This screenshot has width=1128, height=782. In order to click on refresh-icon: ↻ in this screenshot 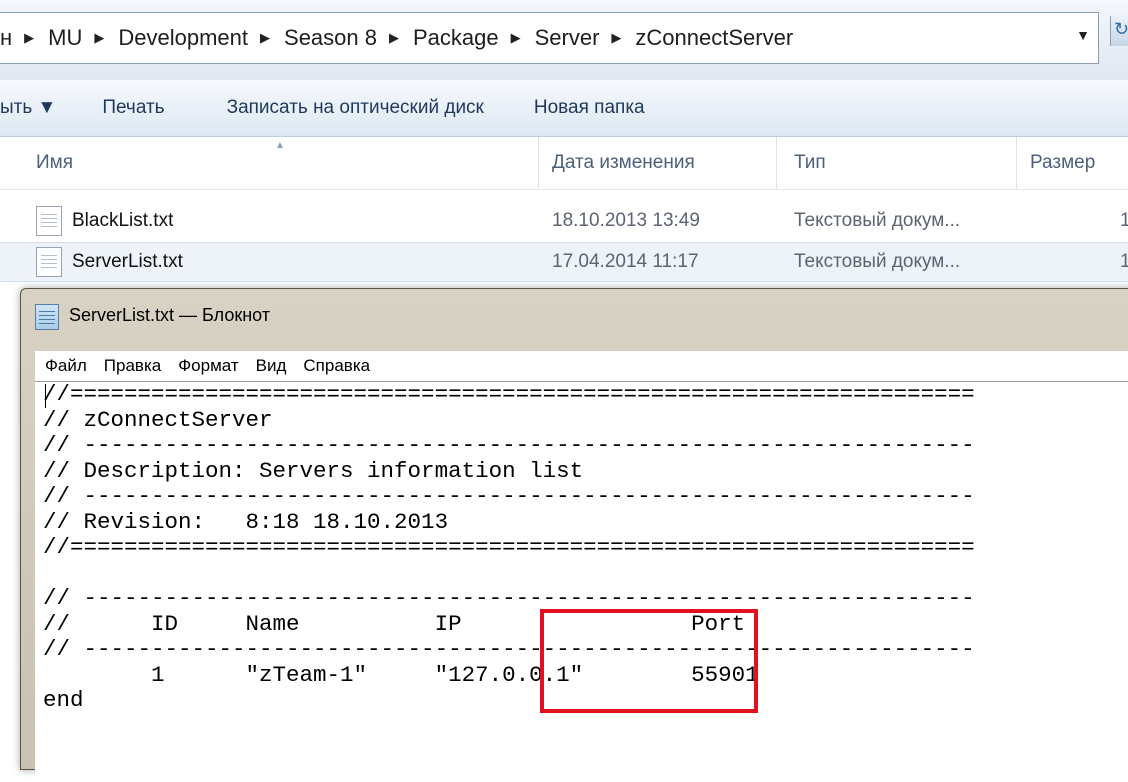, I will do `click(1121, 29)`.